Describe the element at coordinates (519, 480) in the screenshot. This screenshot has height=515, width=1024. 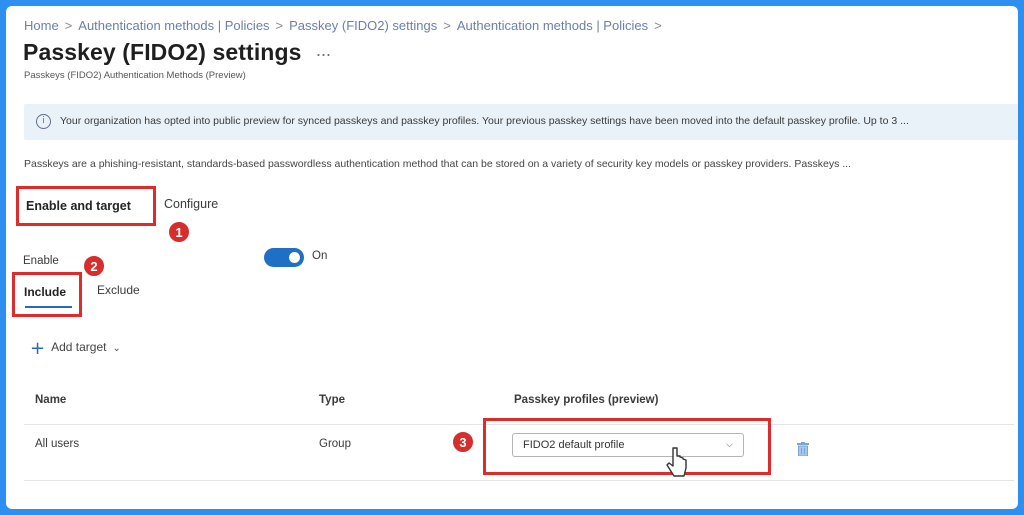
I see `table-bottom-divider` at that location.